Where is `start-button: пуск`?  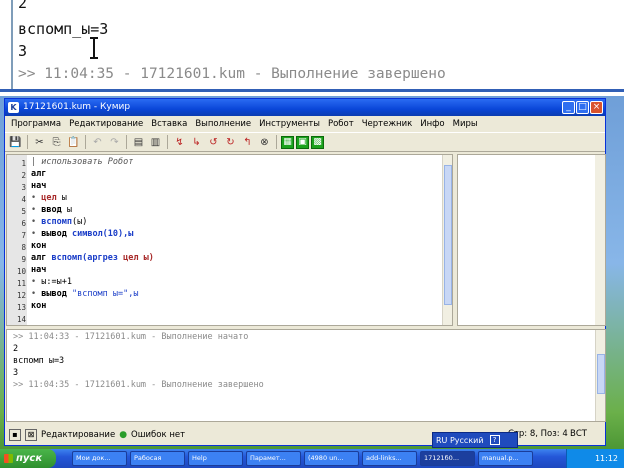
start-button: пуск is located at coordinates (28, 458).